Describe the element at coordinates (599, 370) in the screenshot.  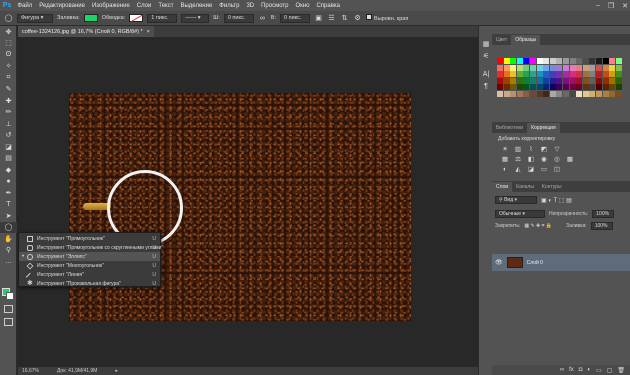
I see `new-group-icon: ▭` at that location.